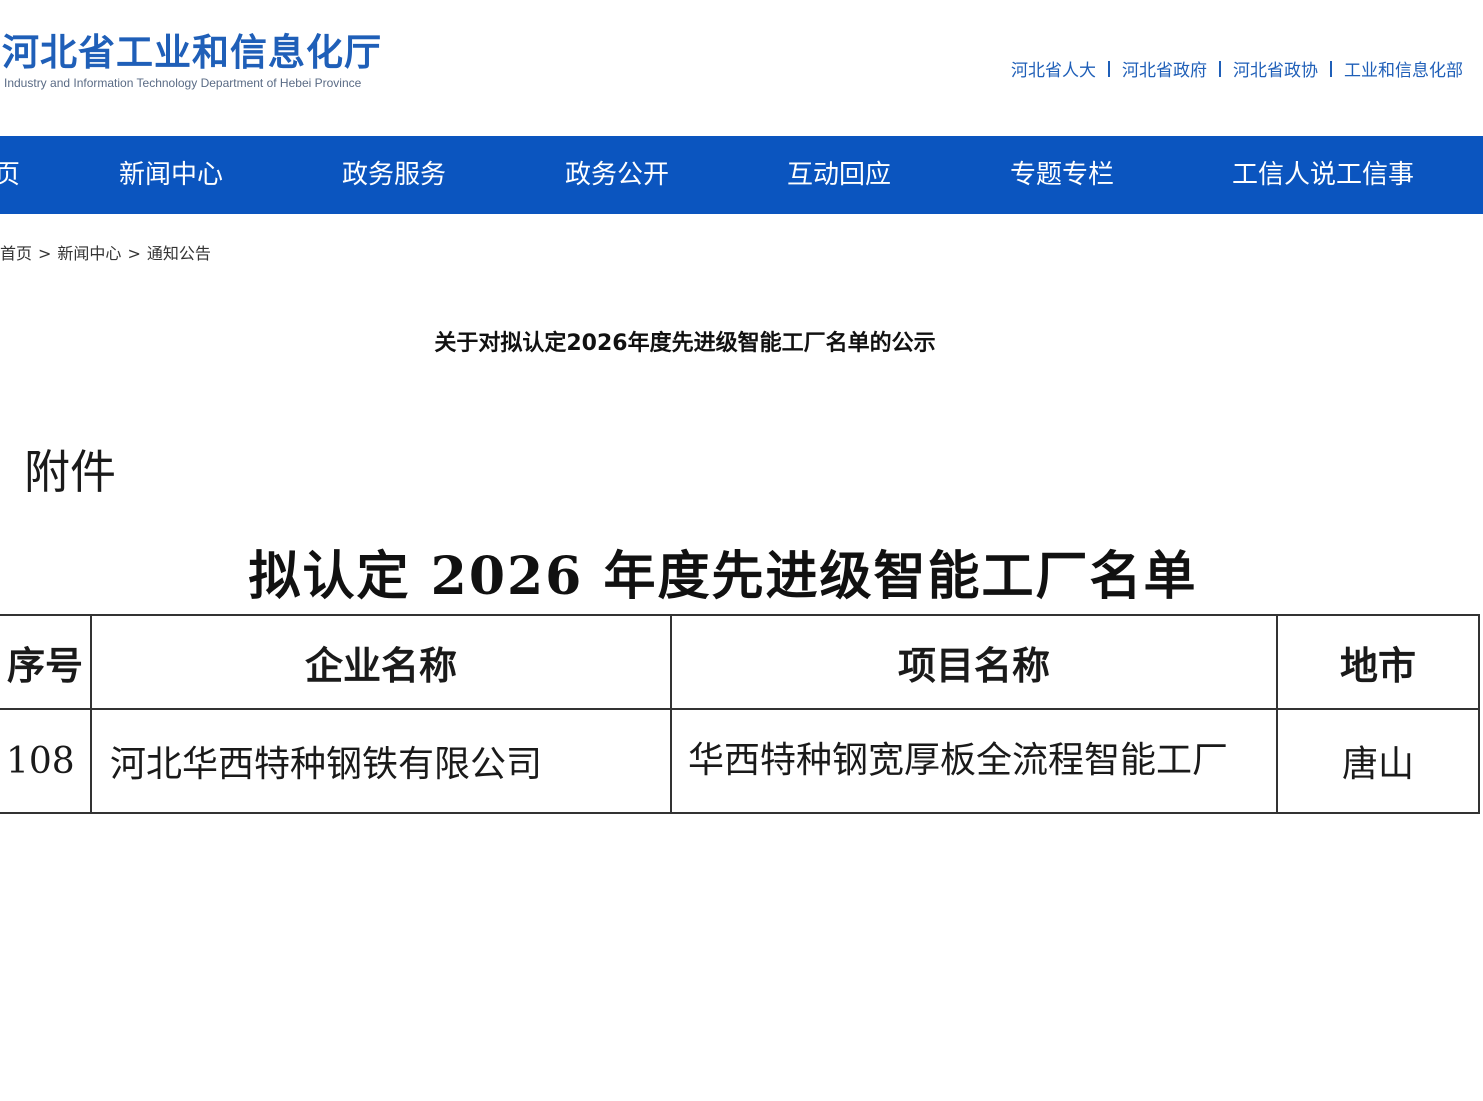 This screenshot has width=1483, height=1101. I want to click on column-header-project: 项目名称, so click(974, 662).